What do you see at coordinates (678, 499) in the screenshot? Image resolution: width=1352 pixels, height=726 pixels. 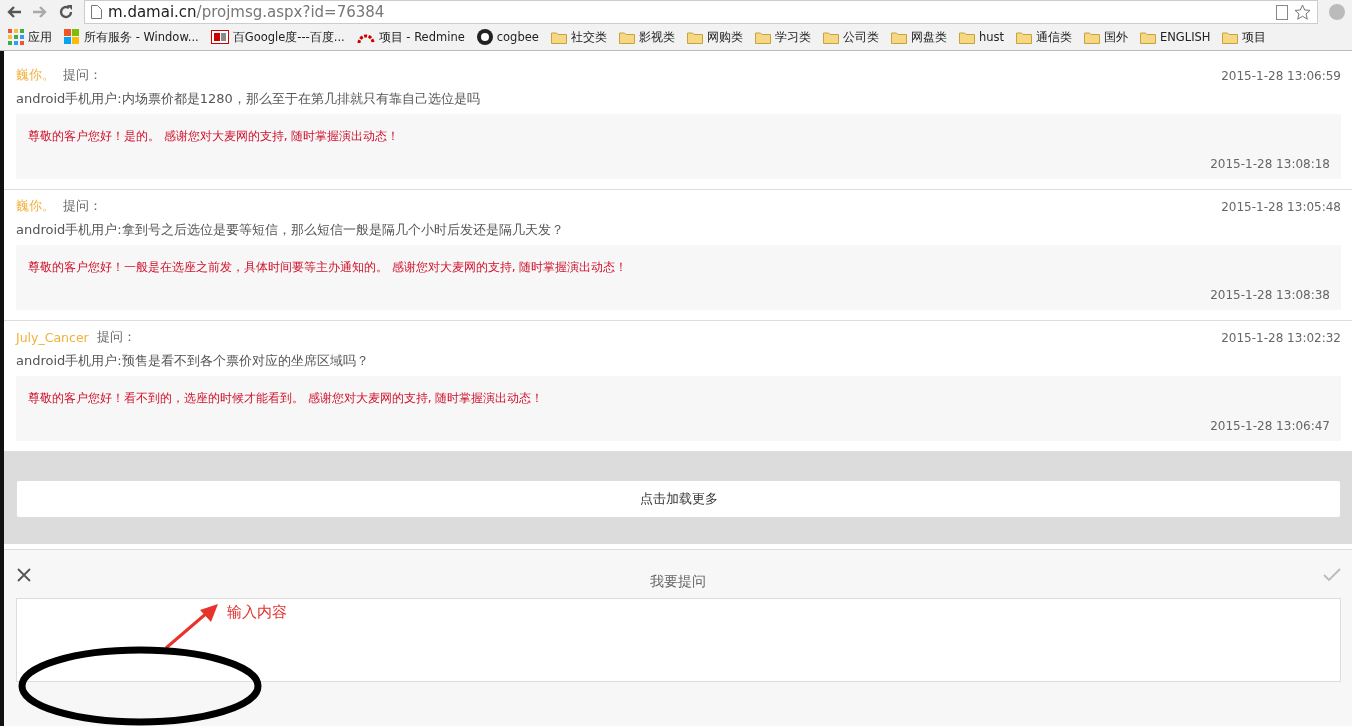 I see `load-more-button: 点击加载更多` at bounding box center [678, 499].